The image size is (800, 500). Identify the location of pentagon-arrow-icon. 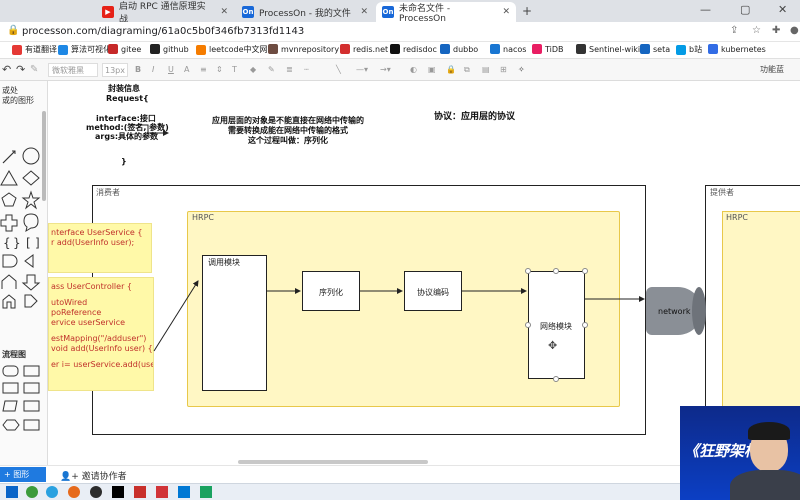
(31, 301).